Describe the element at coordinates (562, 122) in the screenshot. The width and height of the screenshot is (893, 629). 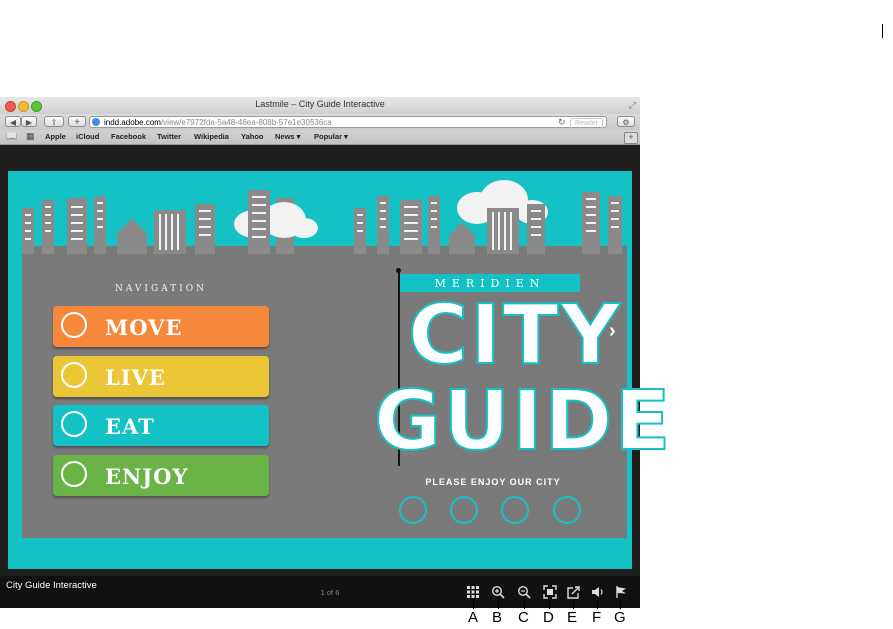
I see `reload-icon: ↻` at that location.